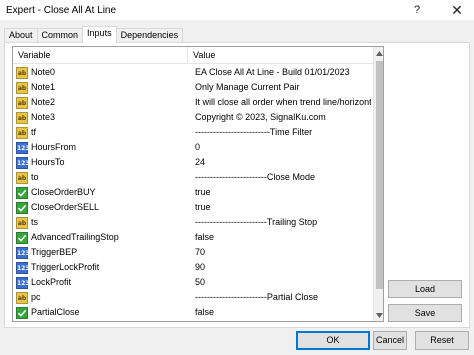 The image size is (474, 355). What do you see at coordinates (283, 132) in the screenshot?
I see `value-cell: -------------------------Time Filter` at bounding box center [283, 132].